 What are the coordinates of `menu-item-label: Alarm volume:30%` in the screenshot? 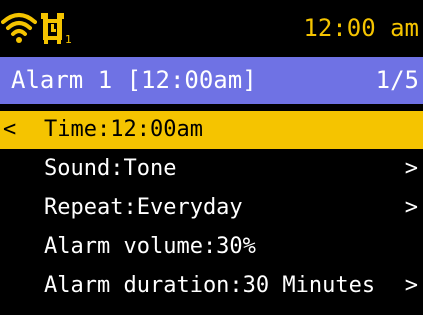 It's located at (150, 246).